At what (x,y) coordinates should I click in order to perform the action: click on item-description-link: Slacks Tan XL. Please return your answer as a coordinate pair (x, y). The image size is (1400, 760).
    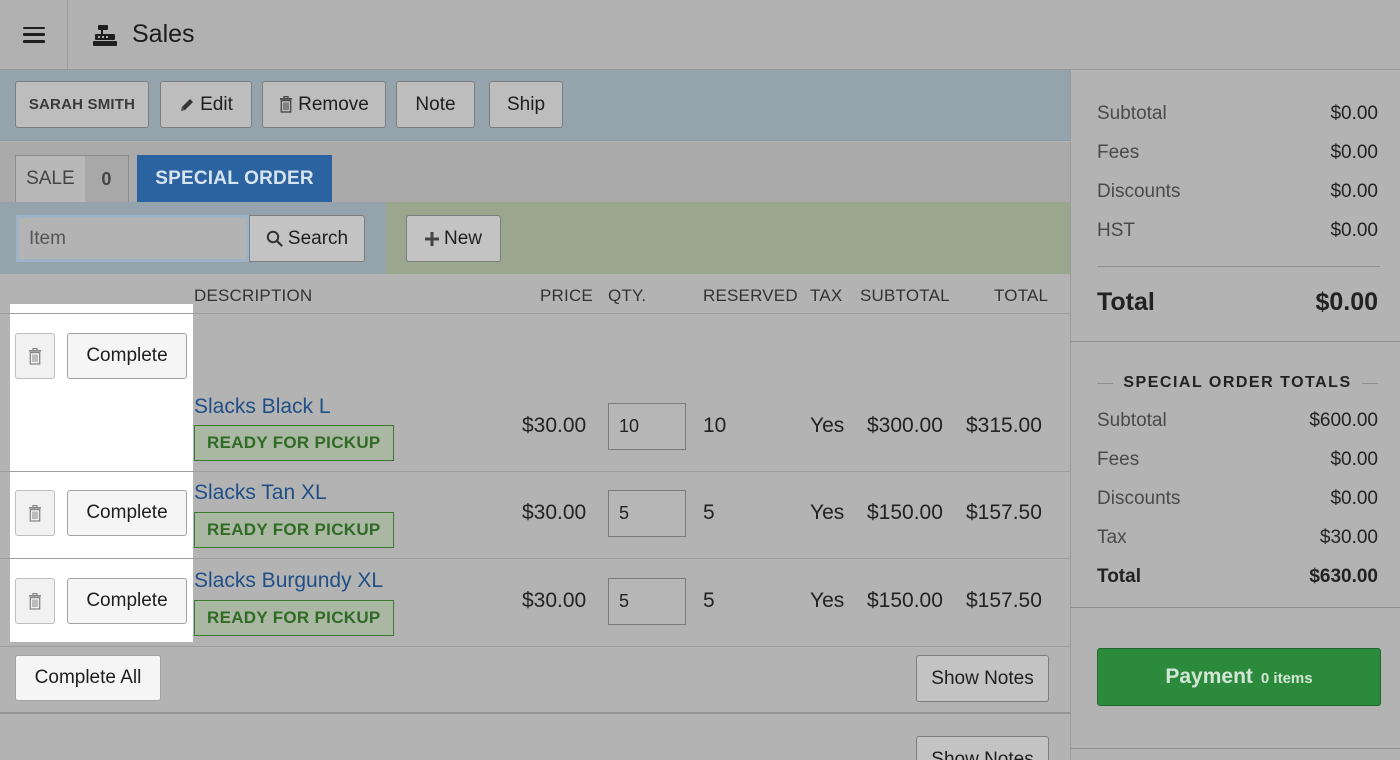
    Looking at the image, I should click on (260, 493).